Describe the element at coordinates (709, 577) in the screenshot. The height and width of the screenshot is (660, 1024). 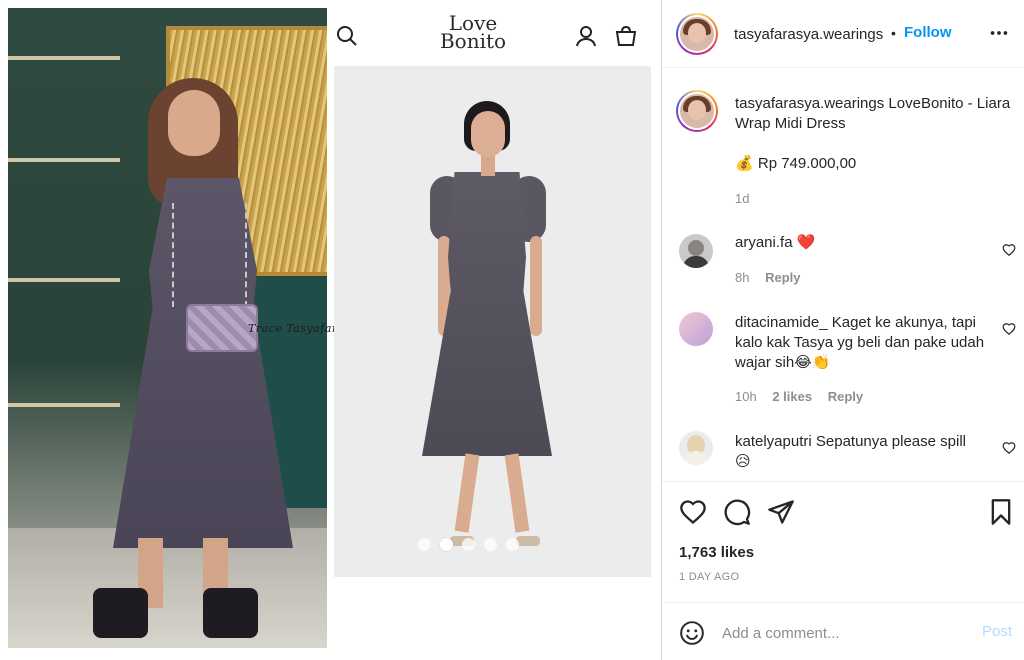
I see `post-date: 1 DAY AGO` at that location.